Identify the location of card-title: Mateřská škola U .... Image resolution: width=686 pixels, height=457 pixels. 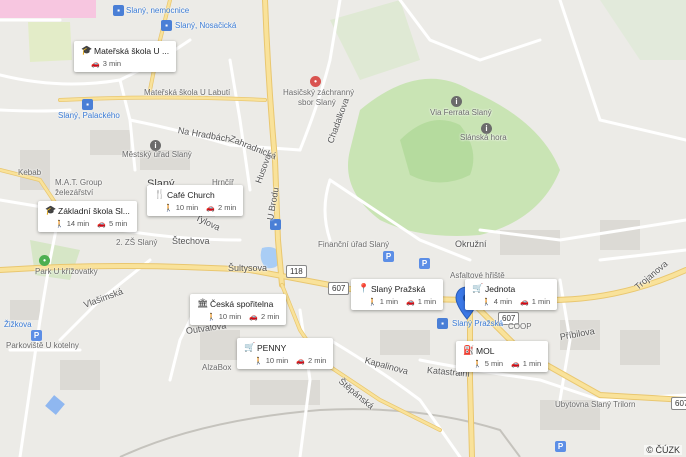
(132, 50).